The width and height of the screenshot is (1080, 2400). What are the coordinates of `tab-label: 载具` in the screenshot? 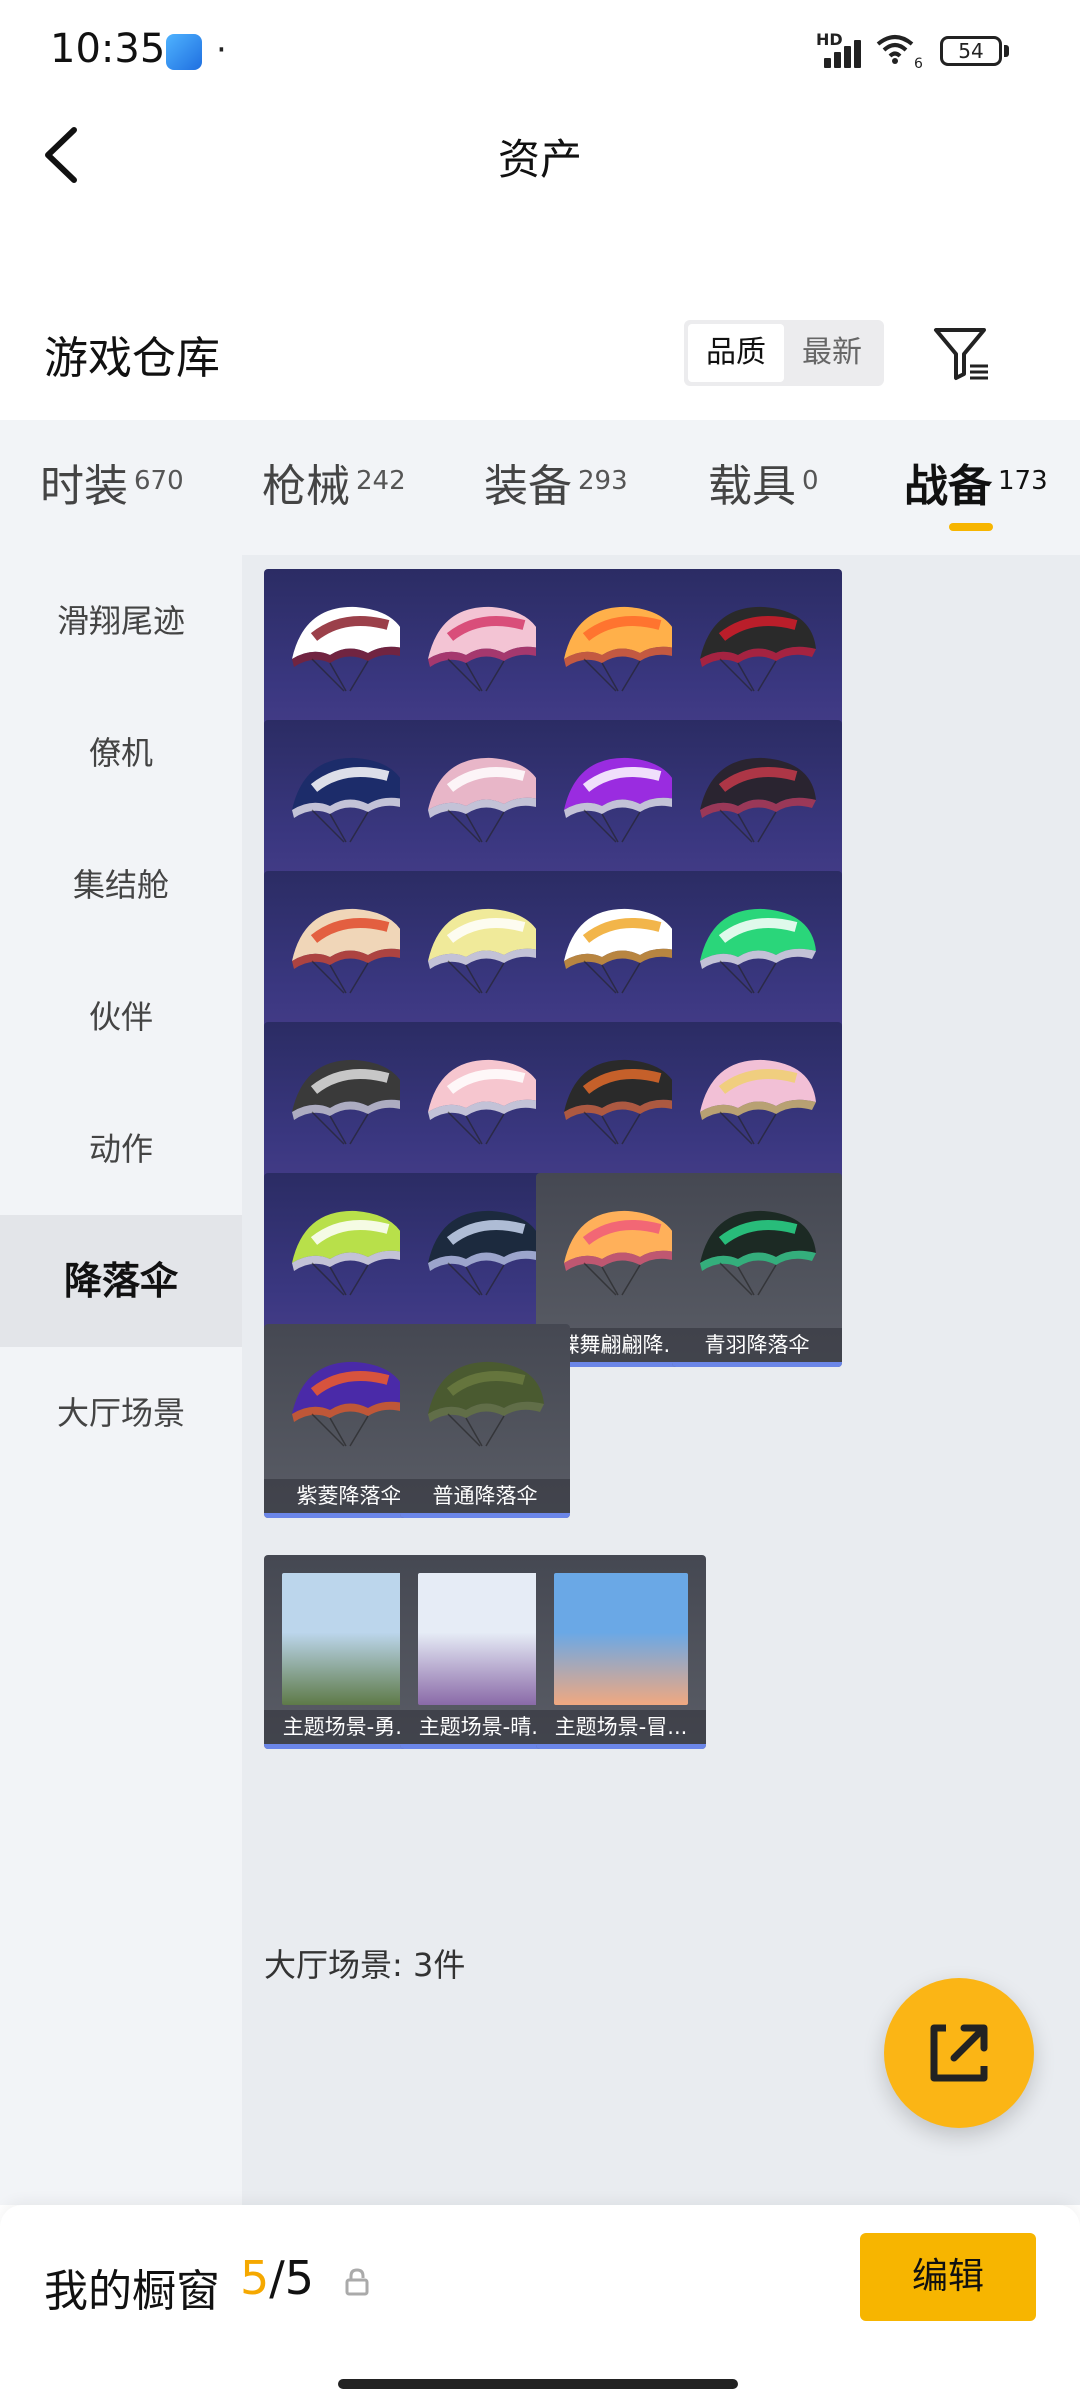 It's located at (752, 486).